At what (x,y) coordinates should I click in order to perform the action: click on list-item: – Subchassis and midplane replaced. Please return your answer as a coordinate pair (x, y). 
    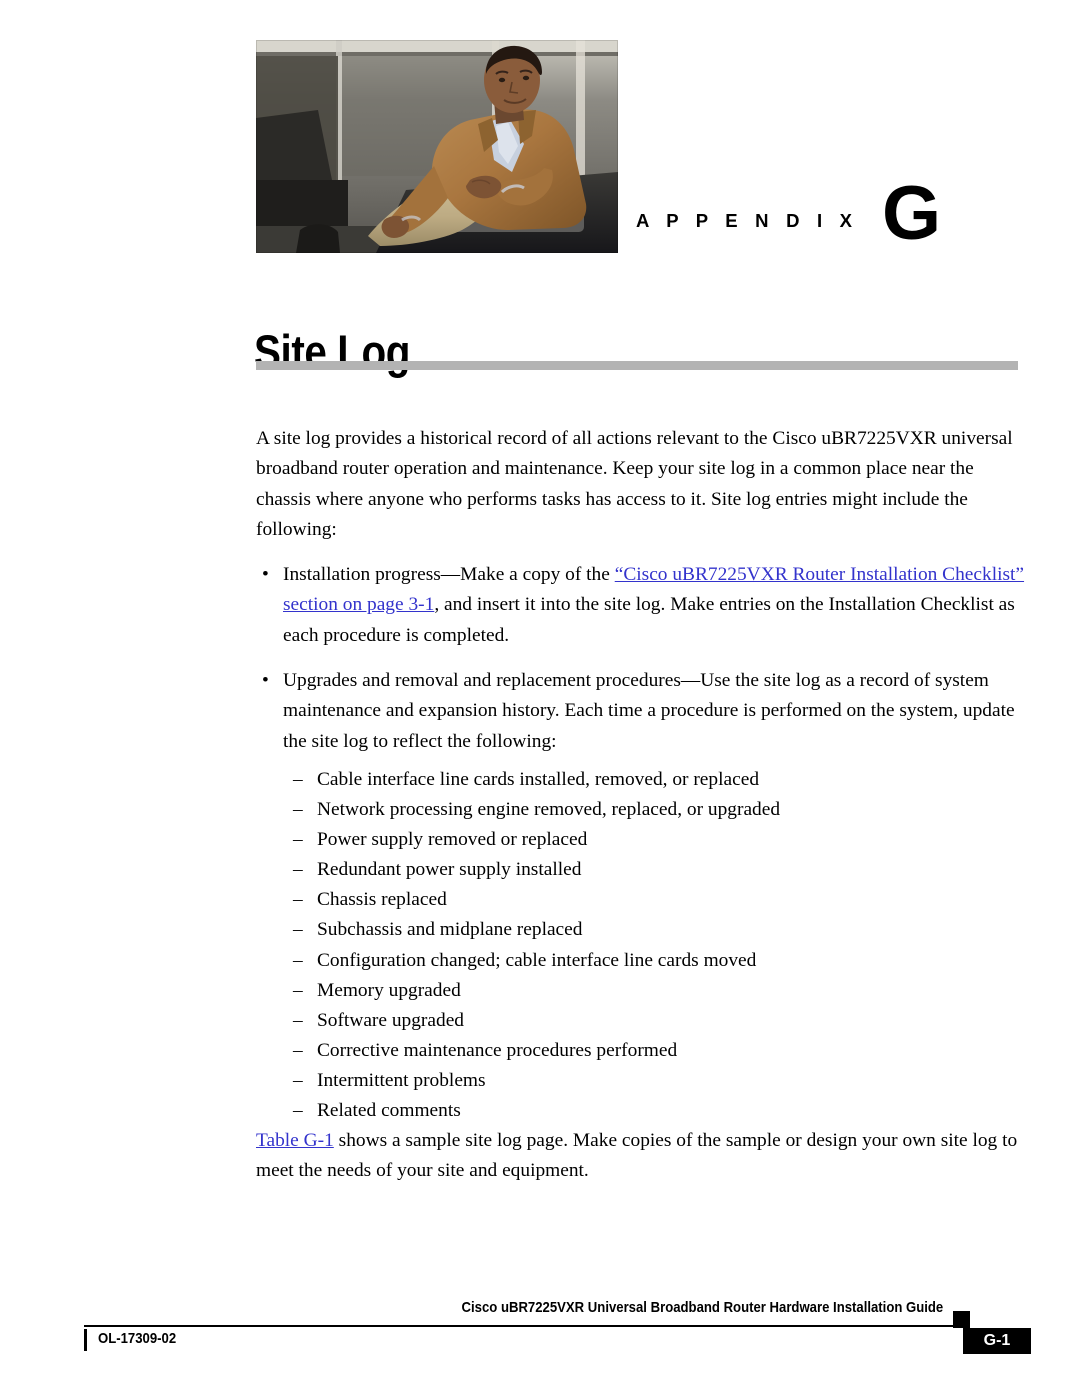
    Looking at the image, I should click on (655, 930).